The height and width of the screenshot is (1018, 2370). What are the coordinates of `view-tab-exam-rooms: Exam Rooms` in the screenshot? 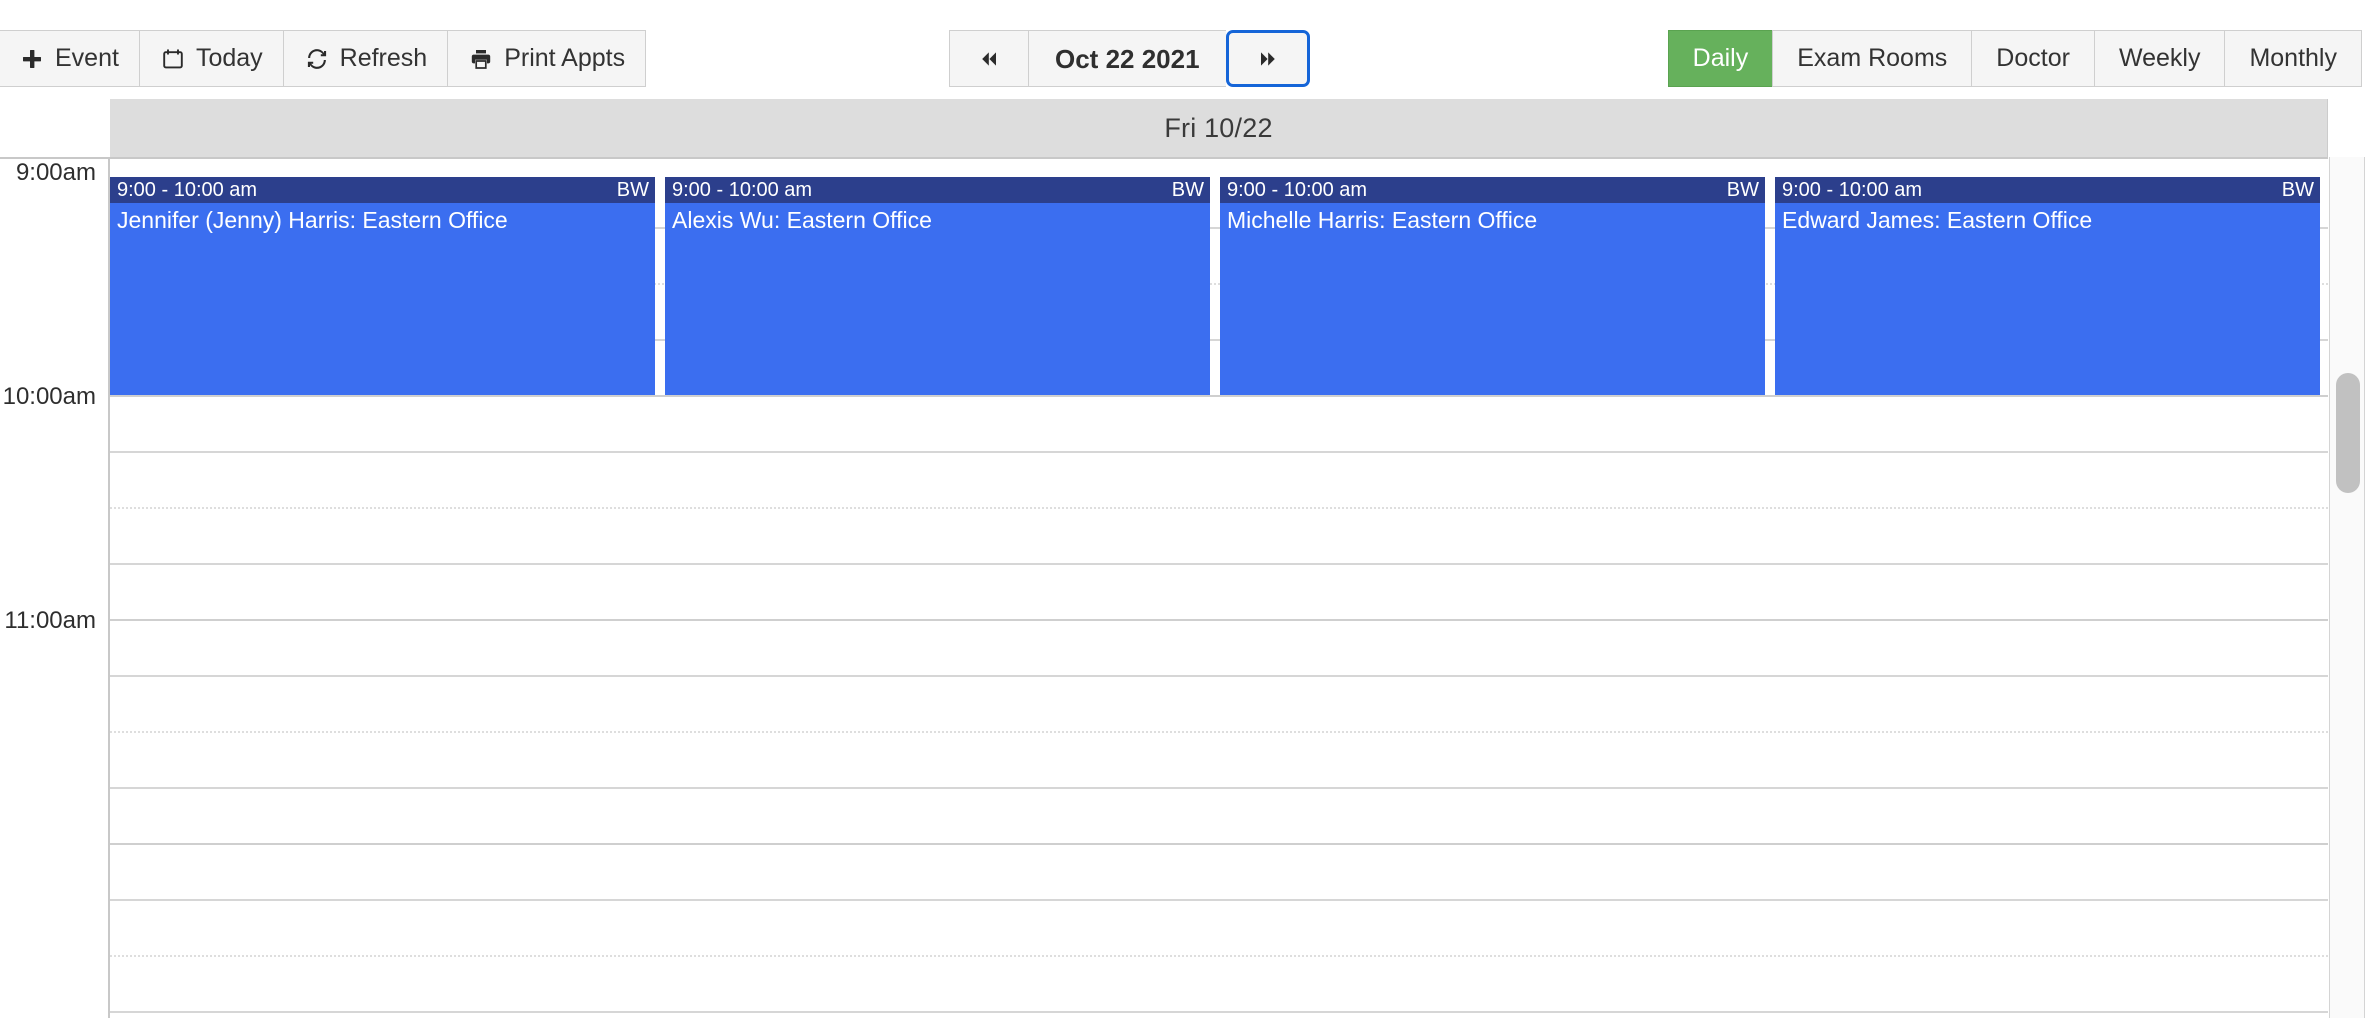 It's located at (1872, 58).